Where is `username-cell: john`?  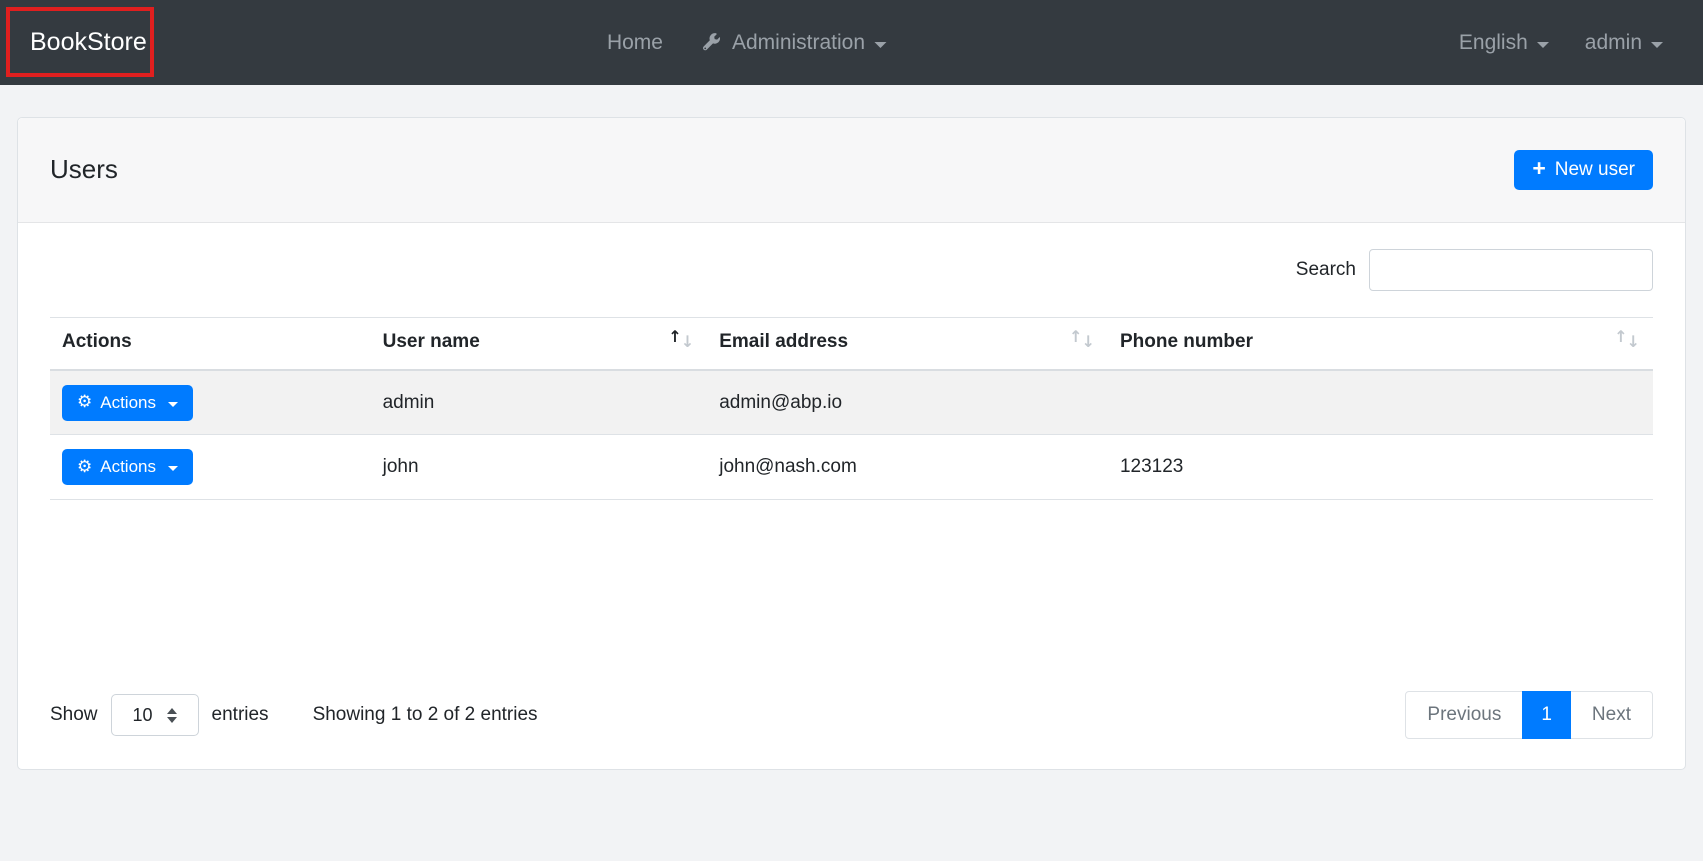
username-cell: john is located at coordinates (539, 467).